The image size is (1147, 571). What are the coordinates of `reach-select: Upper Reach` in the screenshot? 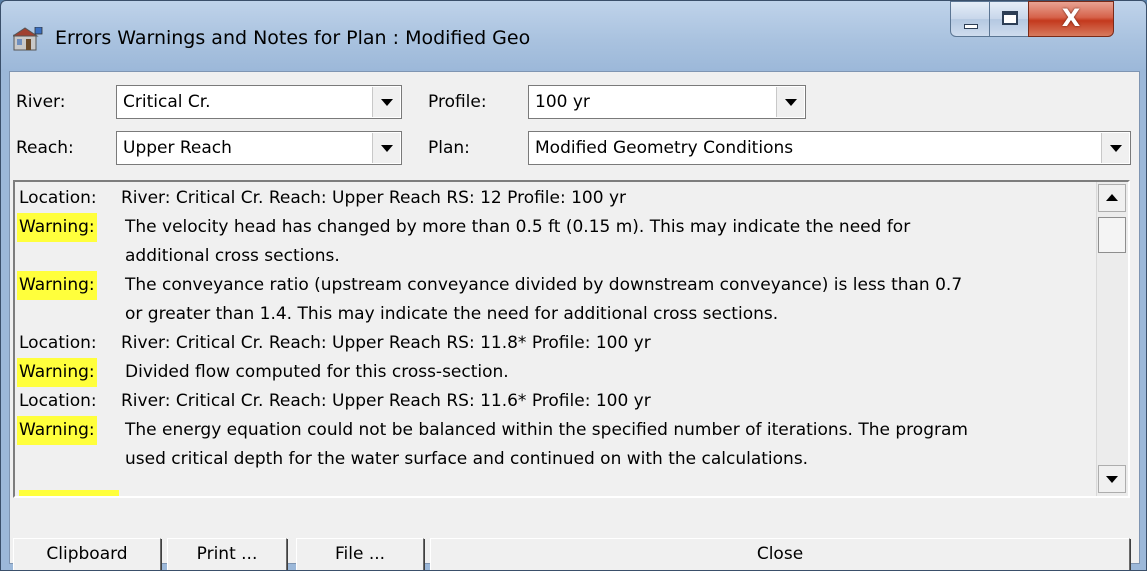 It's located at (259, 148).